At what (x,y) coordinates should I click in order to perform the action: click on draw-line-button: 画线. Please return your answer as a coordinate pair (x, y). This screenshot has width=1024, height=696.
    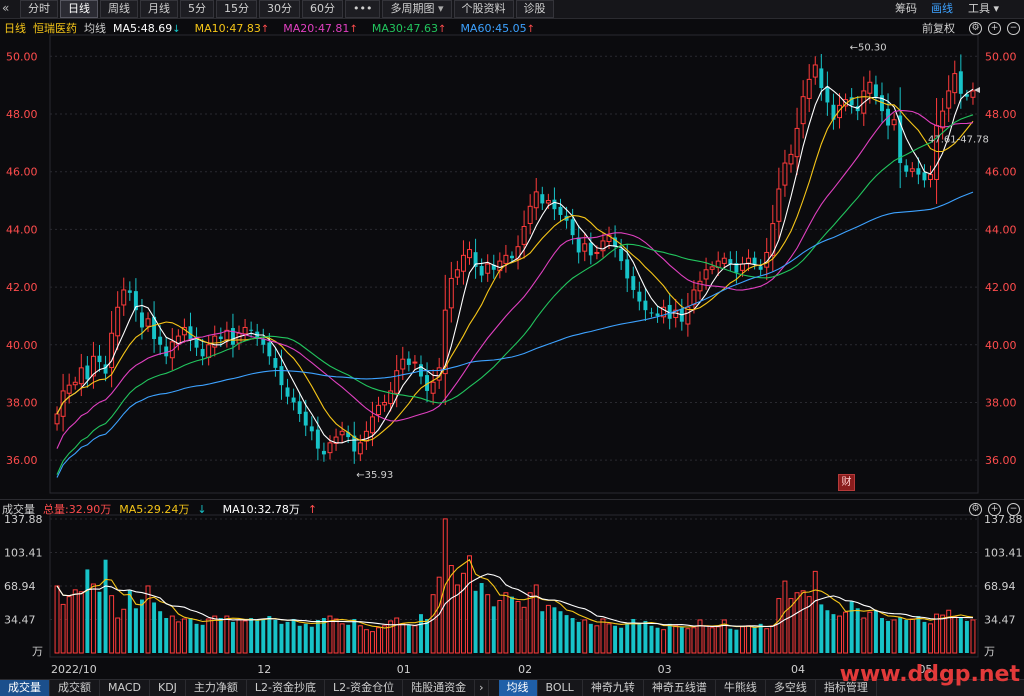
    Looking at the image, I should click on (942, 9).